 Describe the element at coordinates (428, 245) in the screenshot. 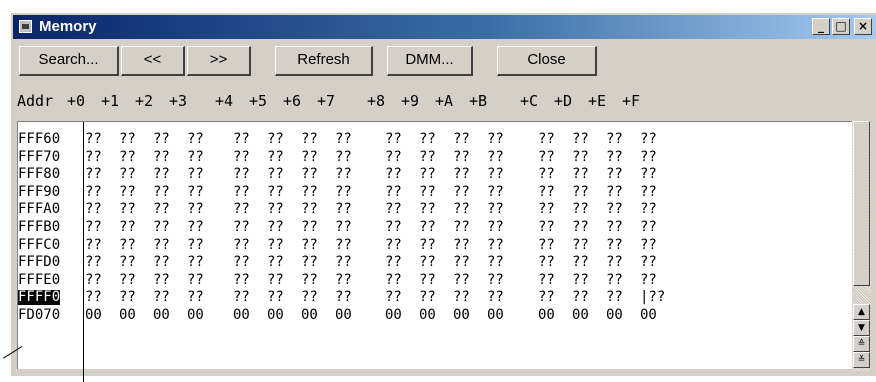

I see `memory-row: FFFC0????????????????????????????????` at that location.